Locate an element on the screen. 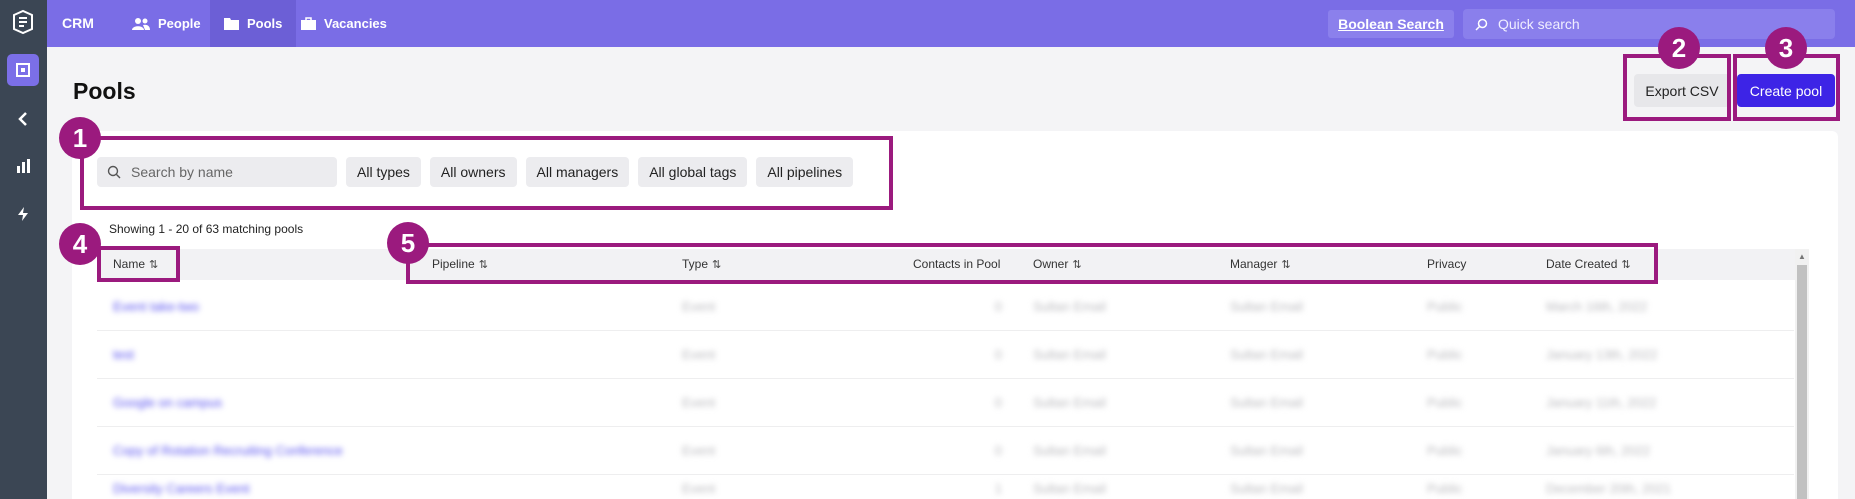 This screenshot has width=1855, height=499. nav-vacancies-label: Vacancies is located at coordinates (355, 23).